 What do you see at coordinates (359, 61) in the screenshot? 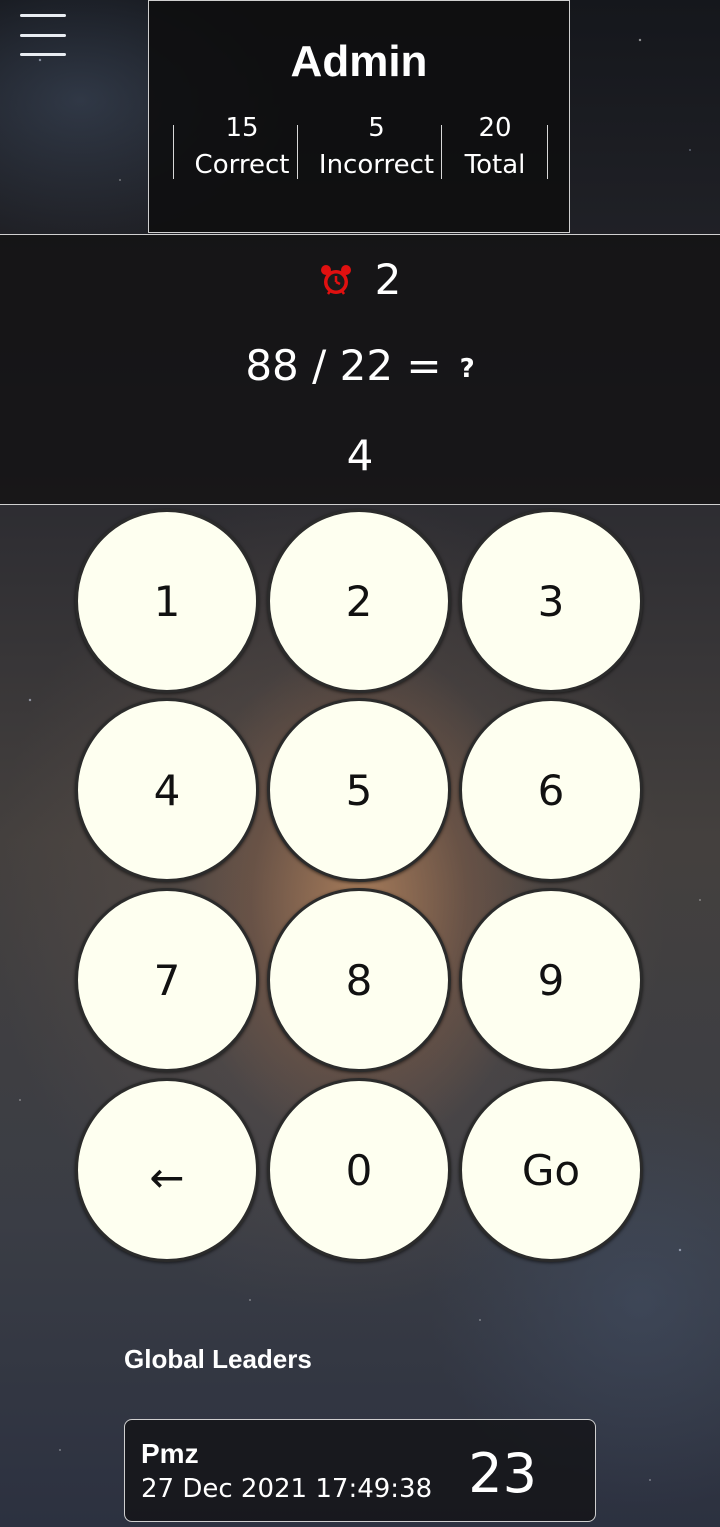
I see `user-name: Admin` at bounding box center [359, 61].